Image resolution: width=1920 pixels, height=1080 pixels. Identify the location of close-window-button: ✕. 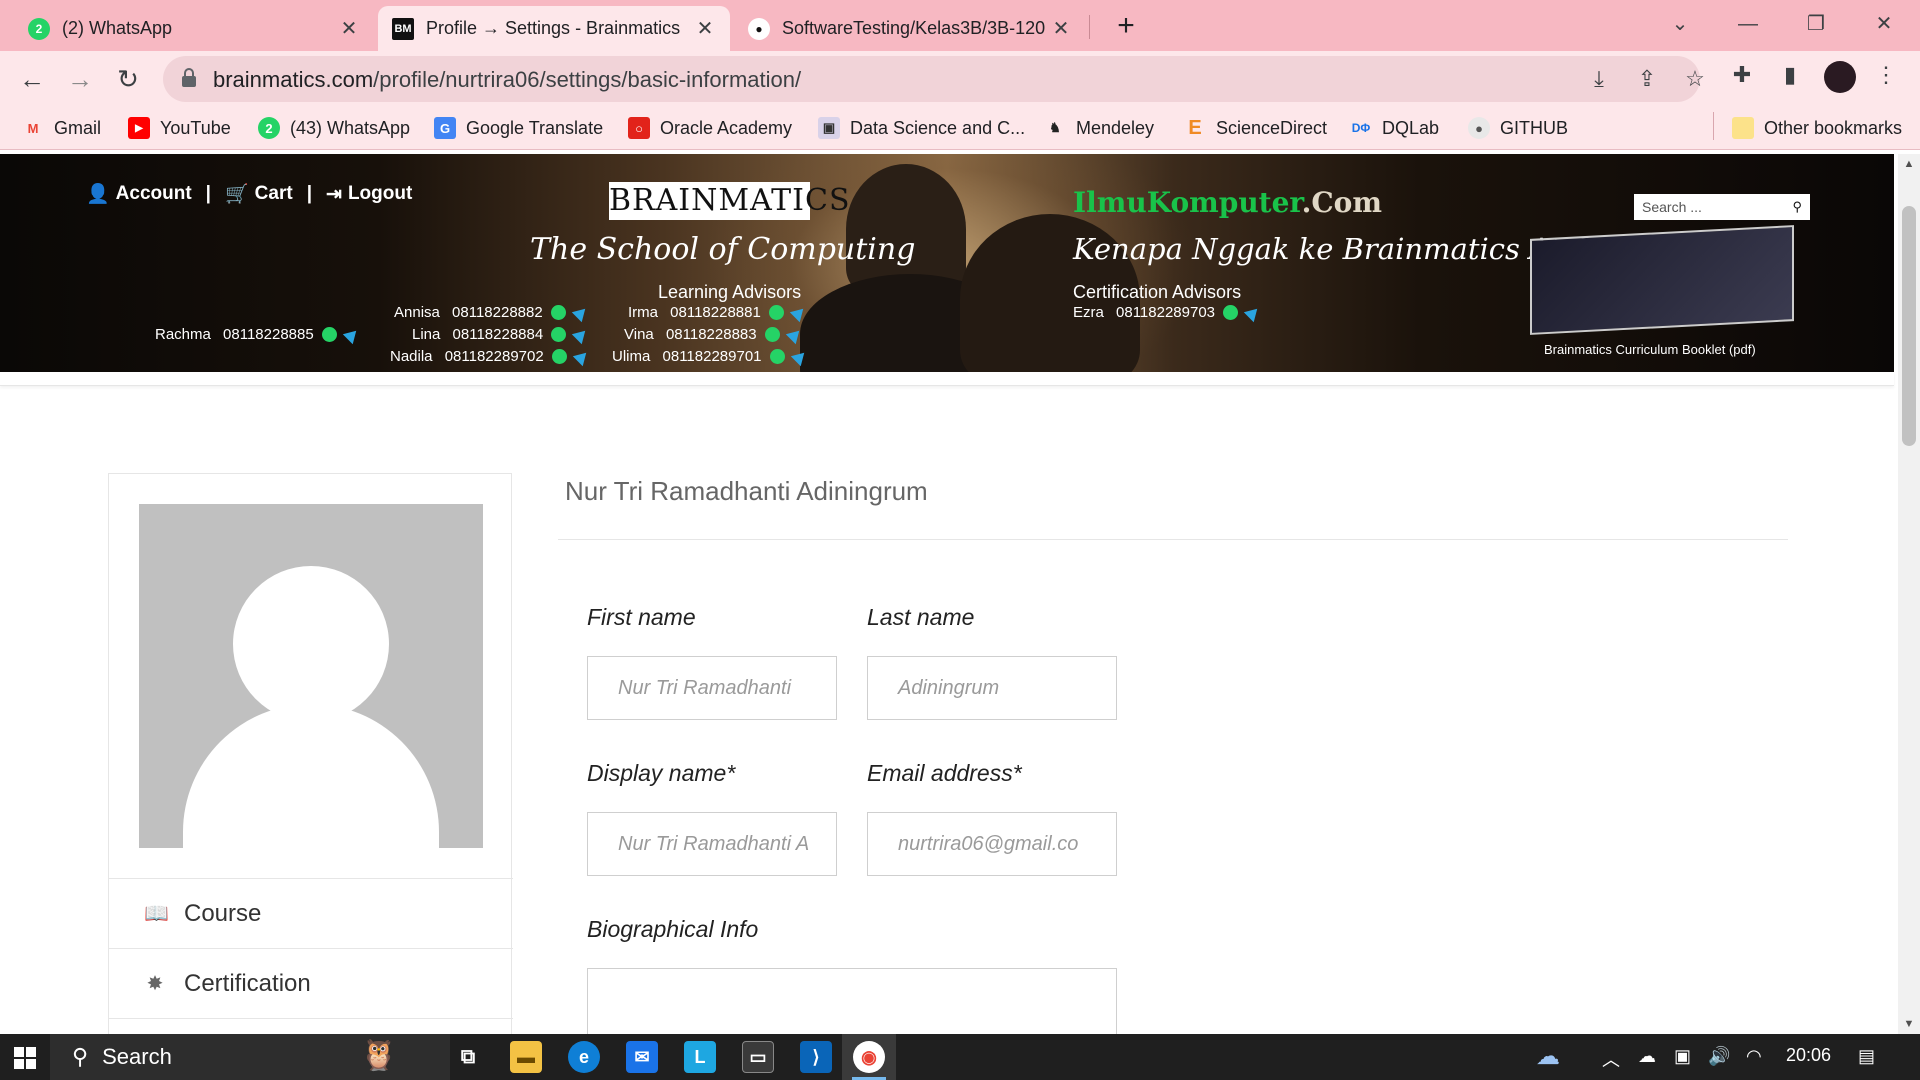
(1884, 24).